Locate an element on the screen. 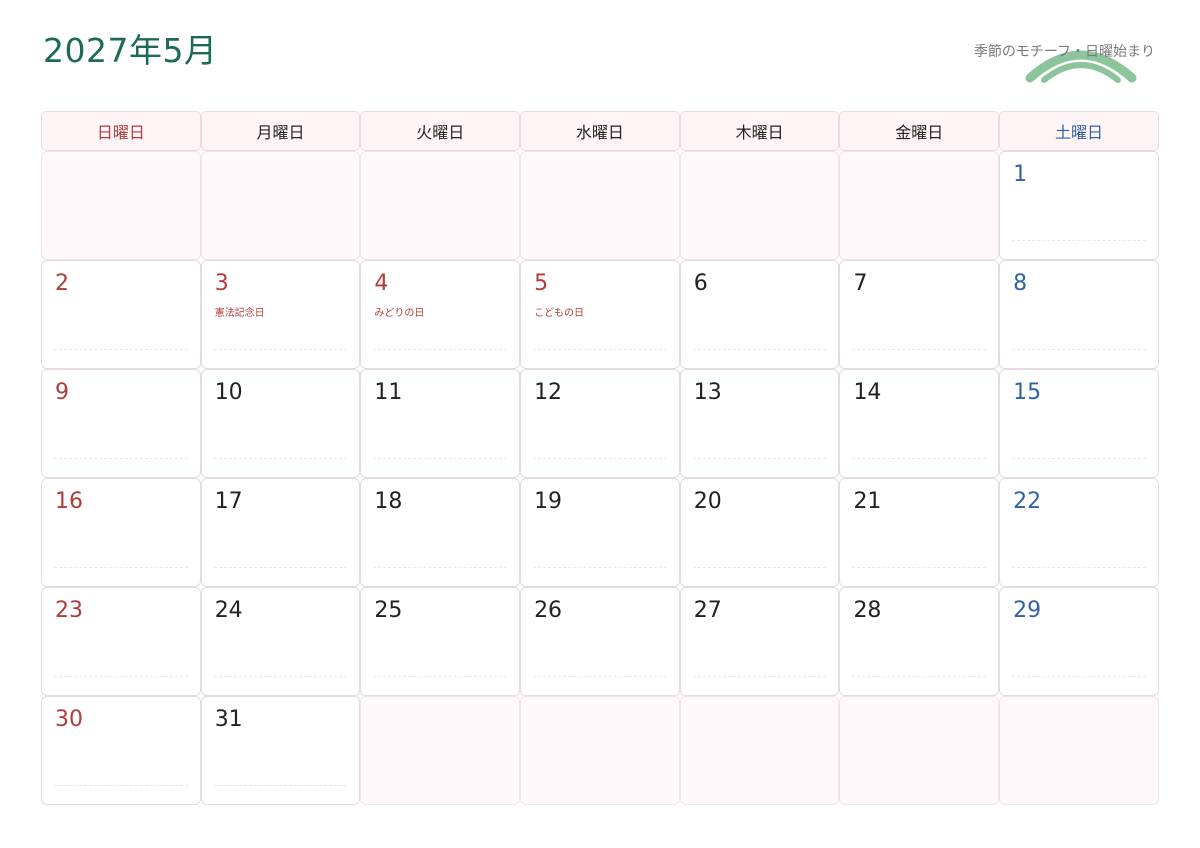 This screenshot has height=848, width=1200. weekday-header-wednesday: 水曜日 is located at coordinates (600, 131).